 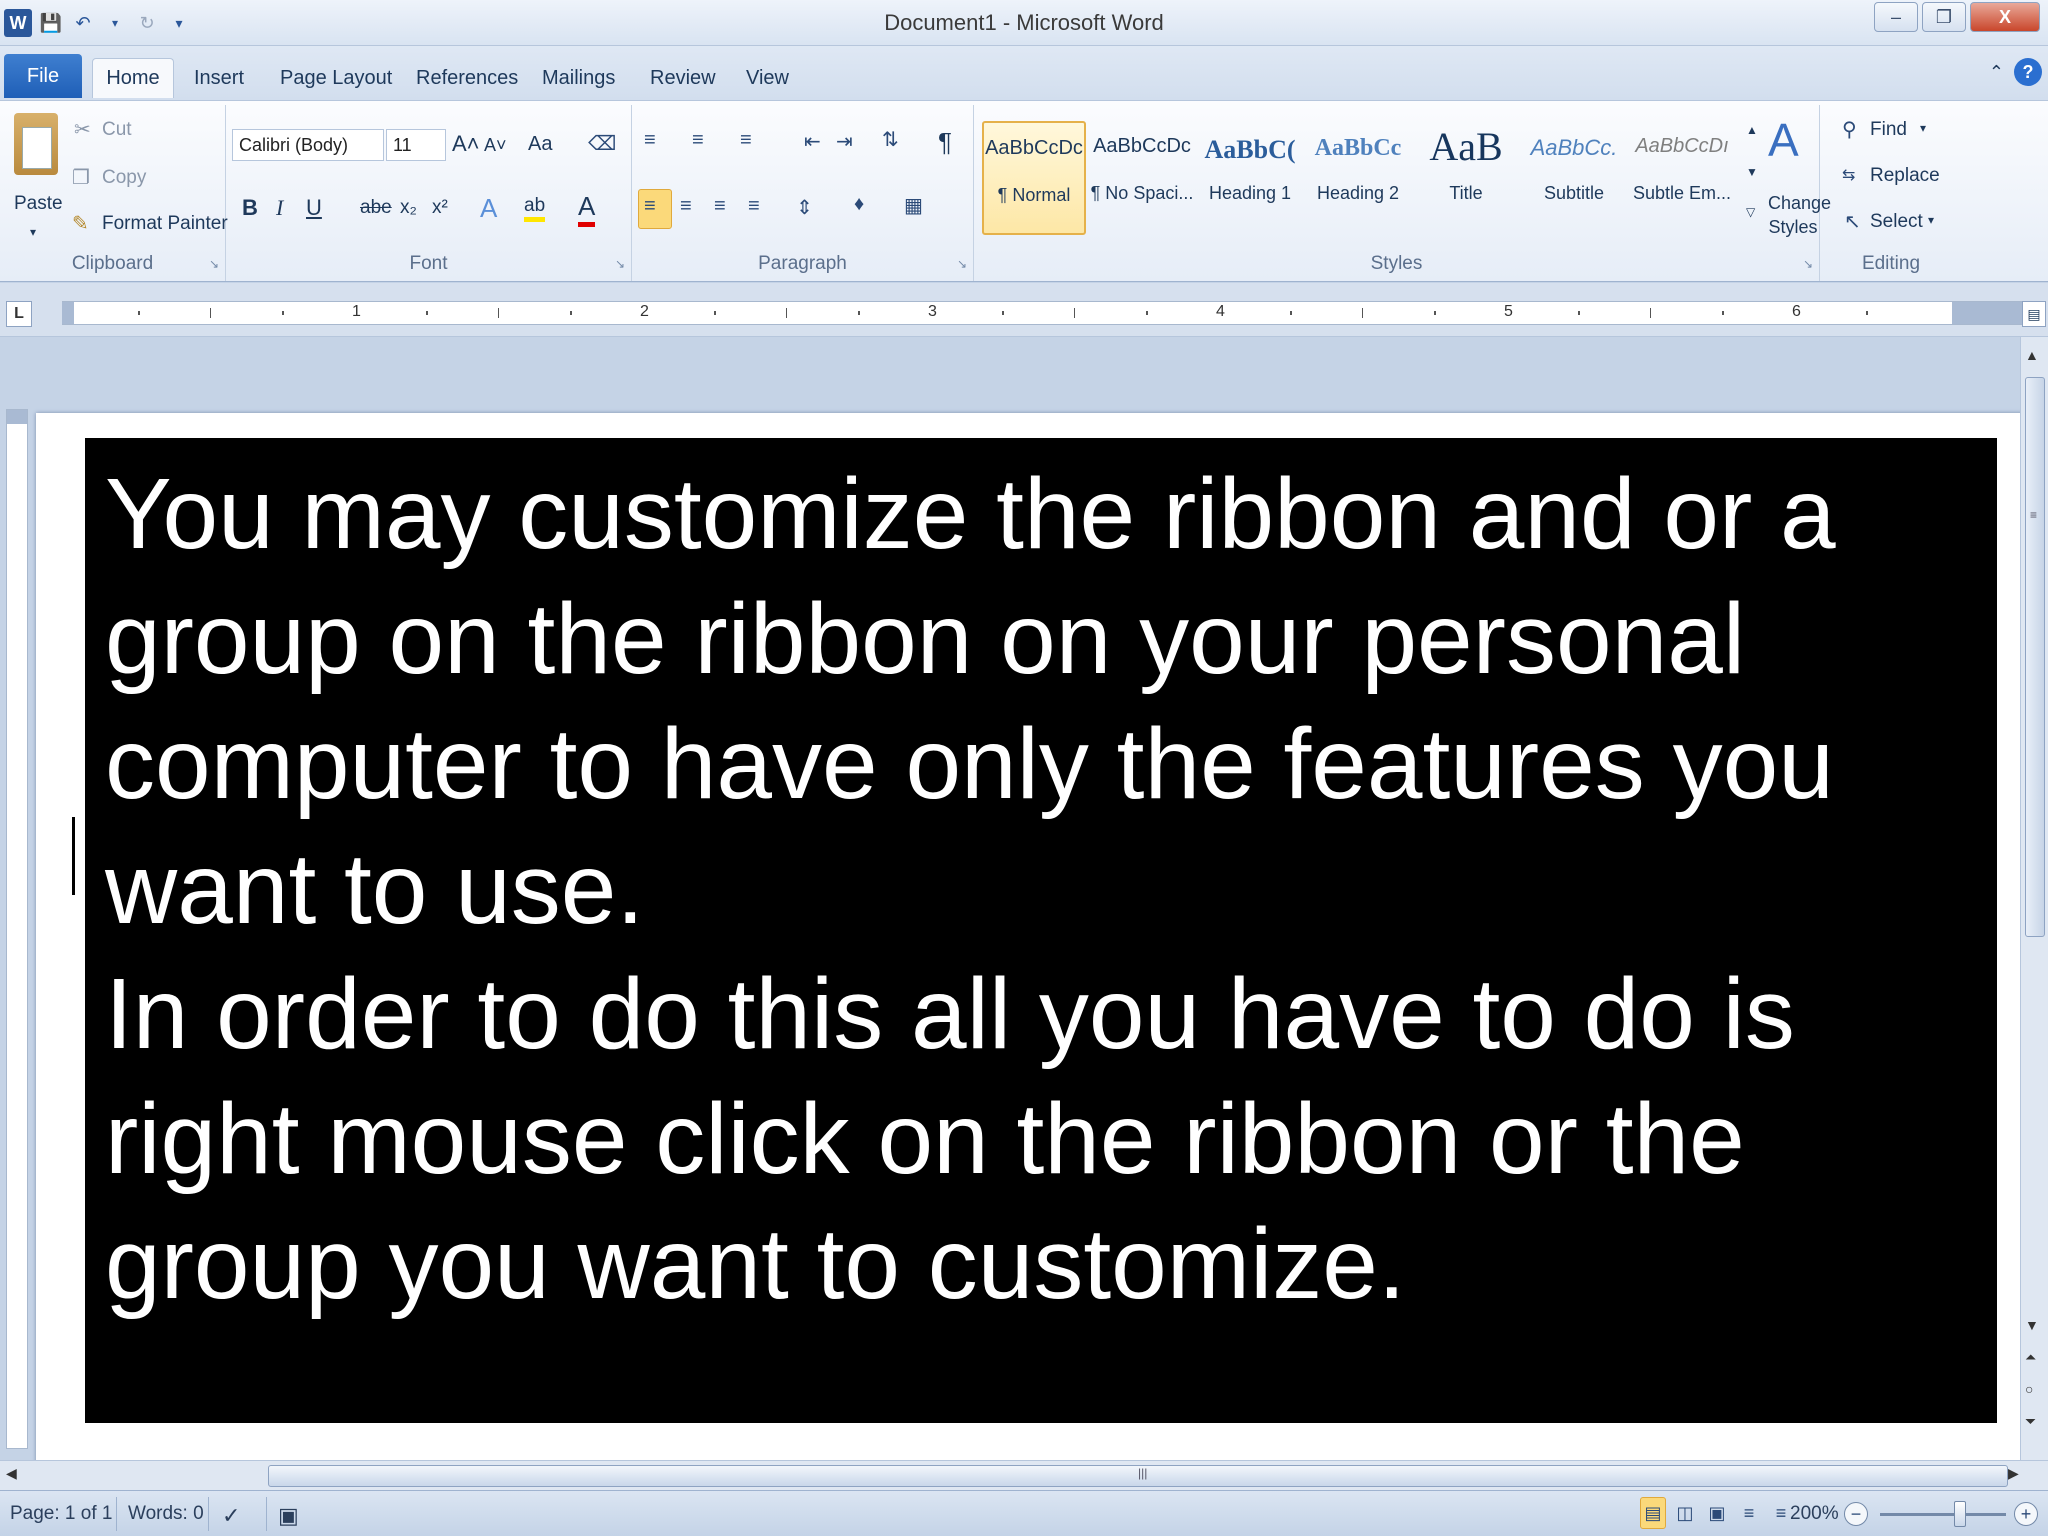 I want to click on superscript-button: x², so click(x=440, y=208).